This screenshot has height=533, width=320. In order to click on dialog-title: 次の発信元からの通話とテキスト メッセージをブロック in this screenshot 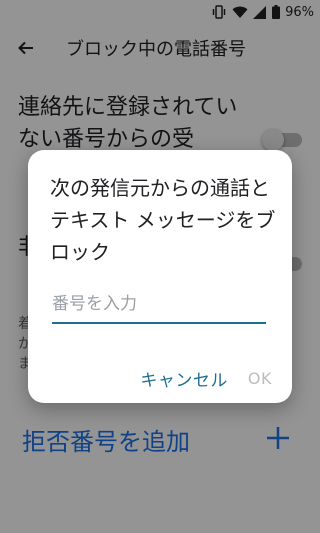, I will do `click(163, 220)`.